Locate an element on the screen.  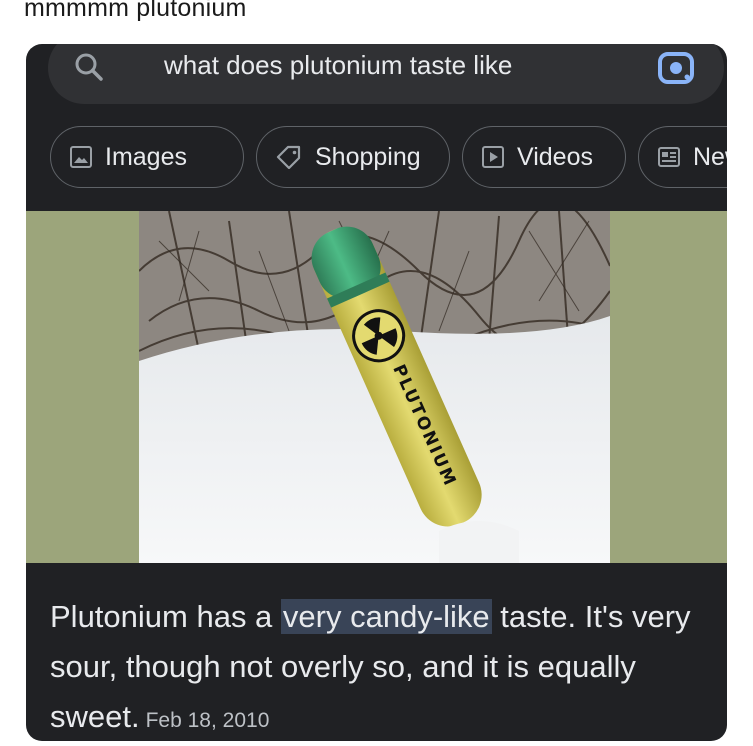
chip-news: New is located at coordinates (682, 157).